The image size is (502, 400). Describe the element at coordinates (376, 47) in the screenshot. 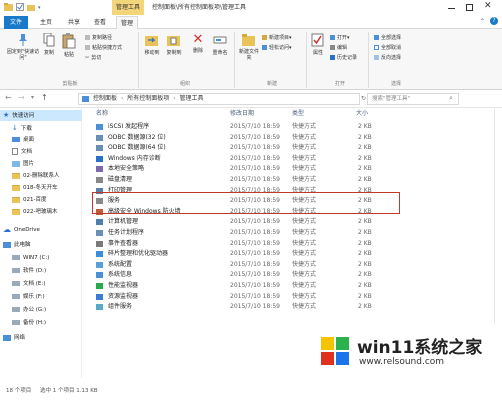

I see `select-none-icon` at that location.